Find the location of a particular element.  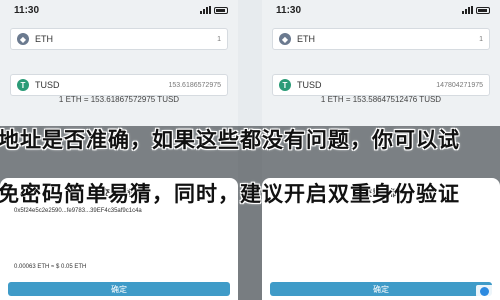

exchange-rate: 1 ETH = 153.58647512476 TUSD is located at coordinates (381, 99).